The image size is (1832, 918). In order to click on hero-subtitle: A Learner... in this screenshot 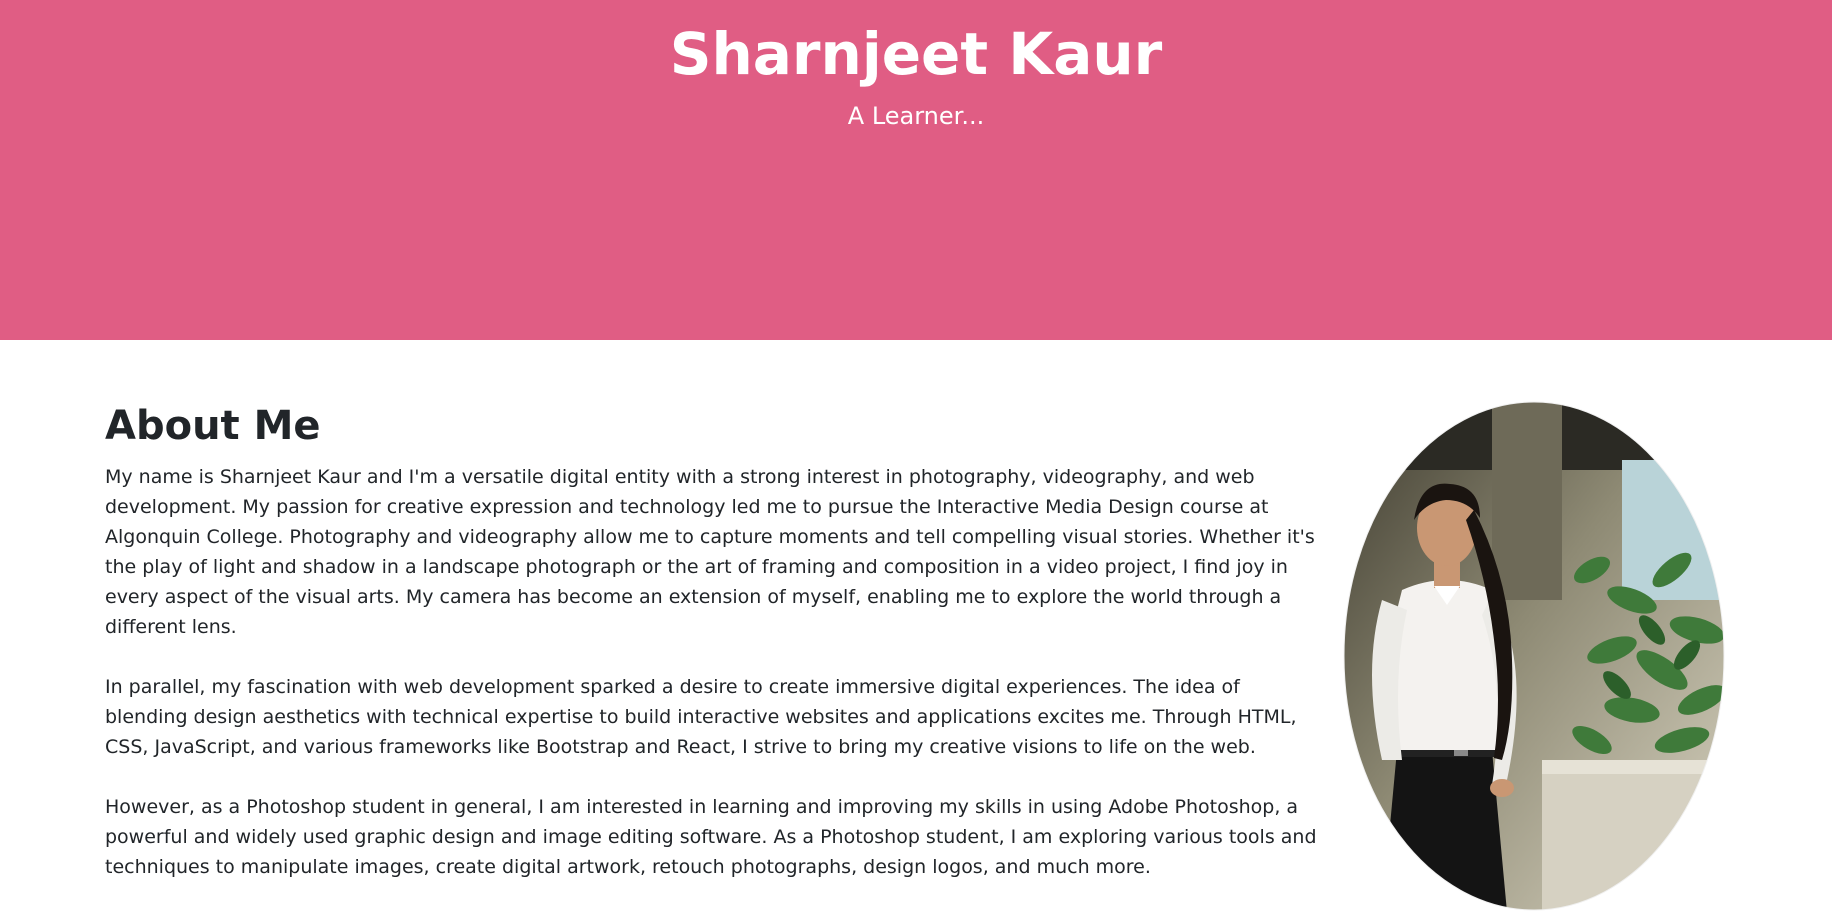, I will do `click(916, 116)`.